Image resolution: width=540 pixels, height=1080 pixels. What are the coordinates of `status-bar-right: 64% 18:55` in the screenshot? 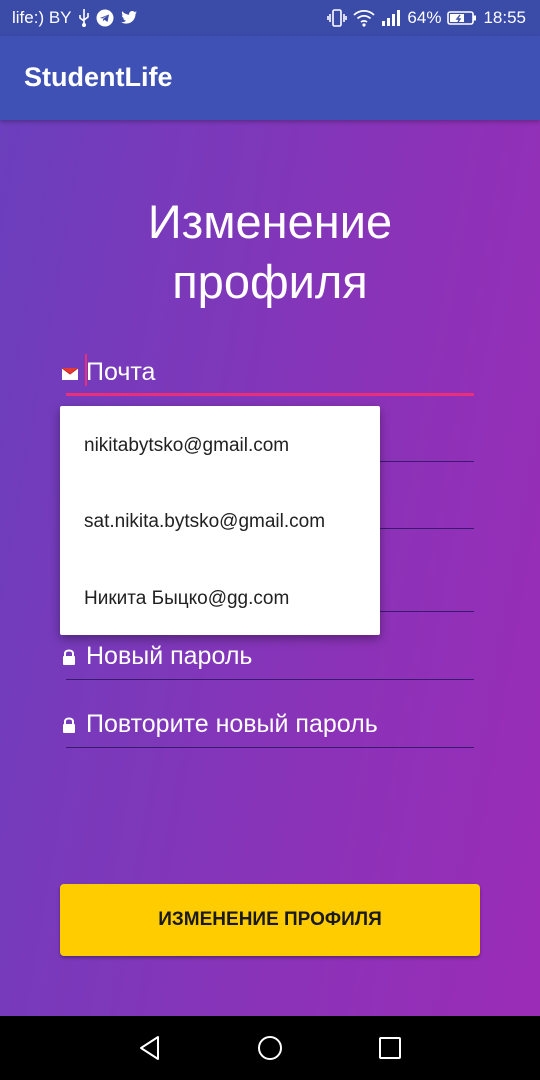 It's located at (426, 18).